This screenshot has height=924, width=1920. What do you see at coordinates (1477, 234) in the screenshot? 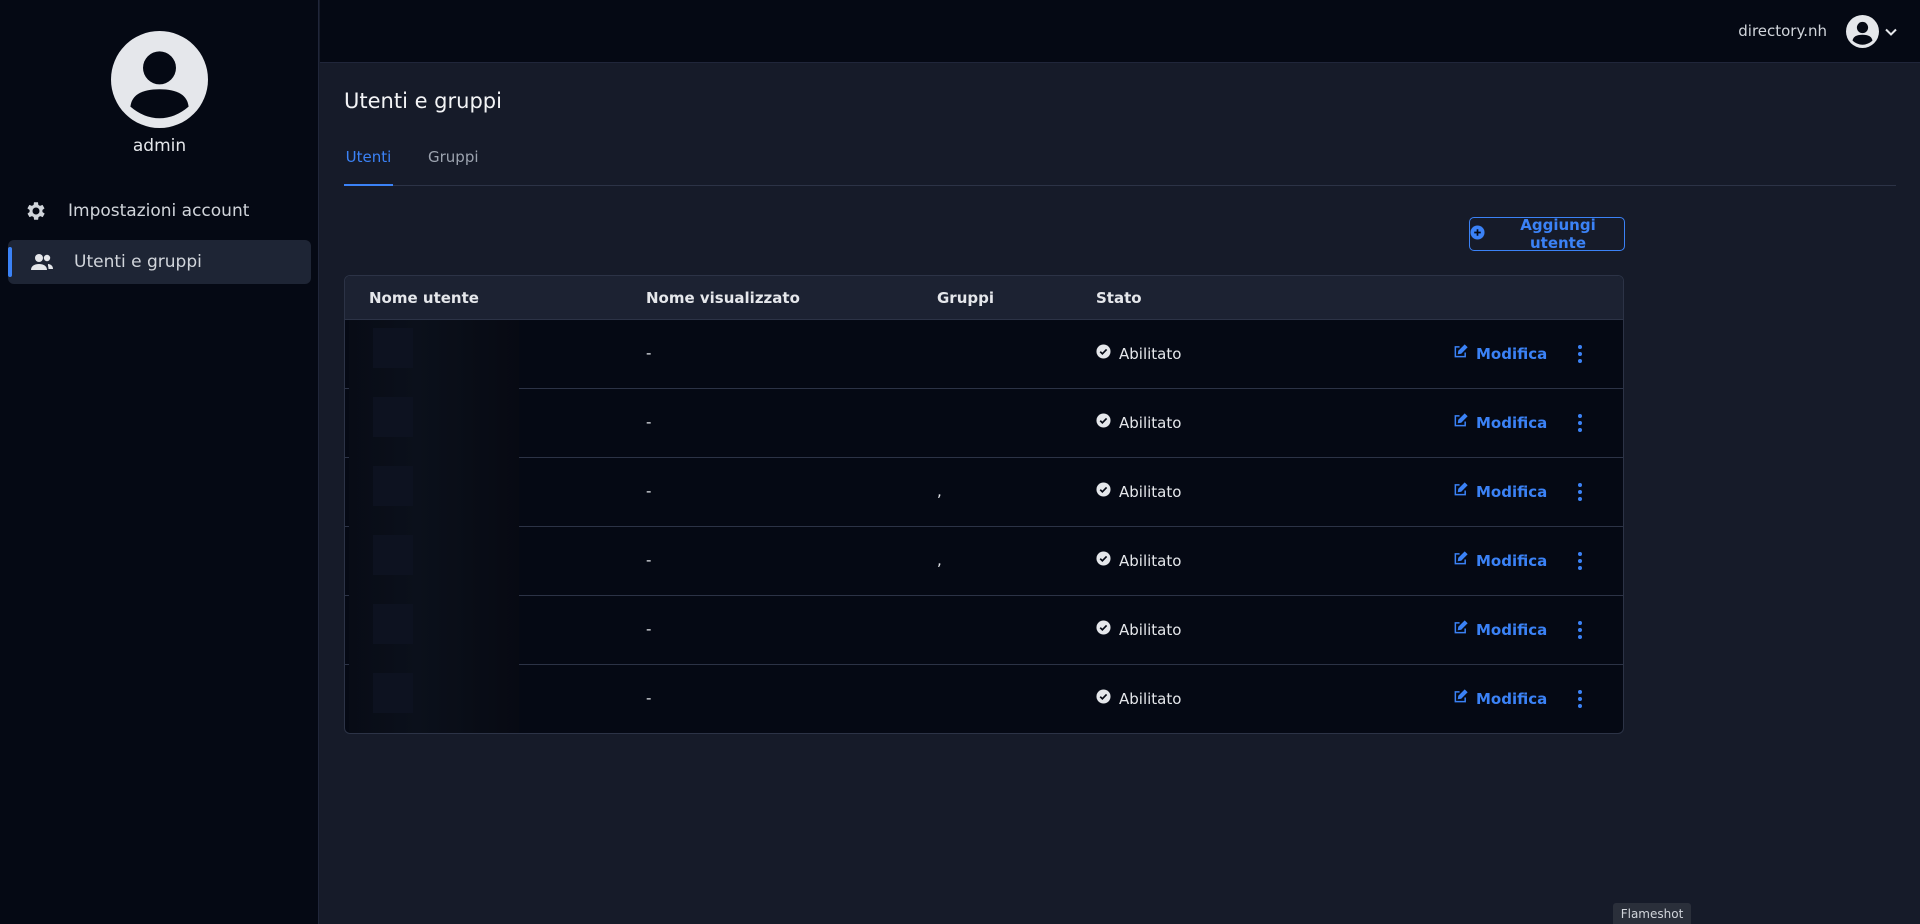
I see `plus-circle-icon` at bounding box center [1477, 234].